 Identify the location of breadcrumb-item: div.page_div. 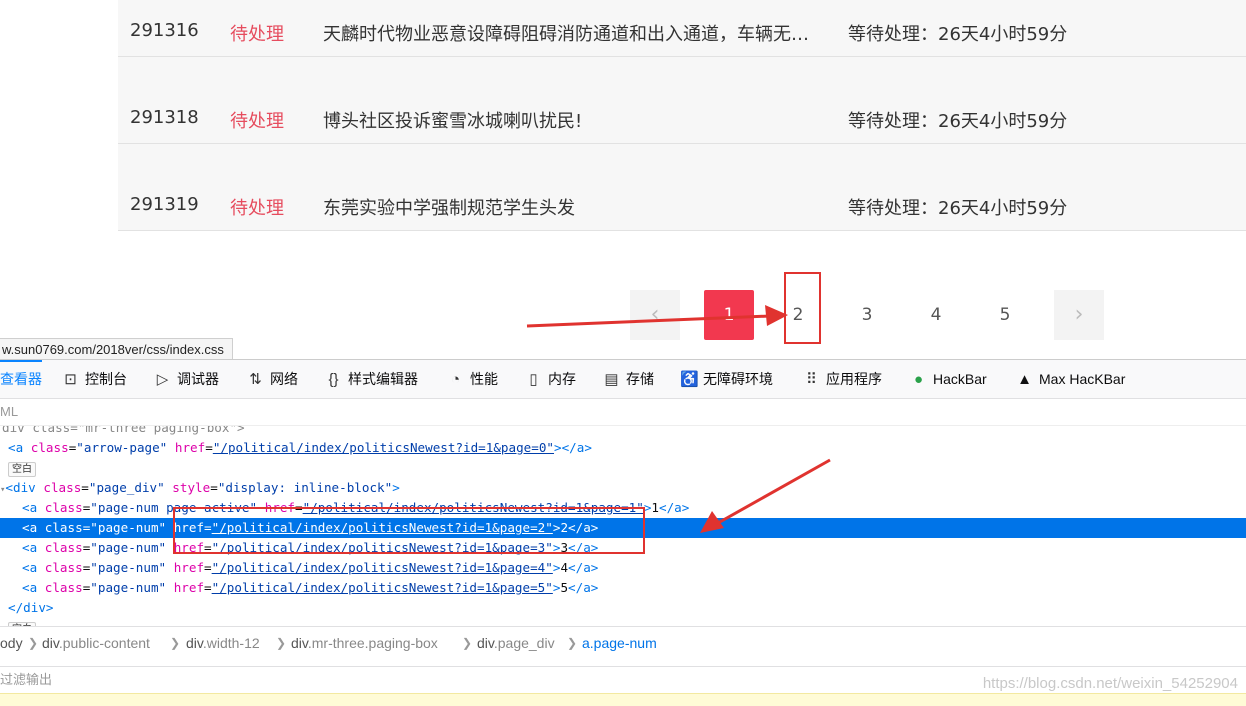
(516, 643).